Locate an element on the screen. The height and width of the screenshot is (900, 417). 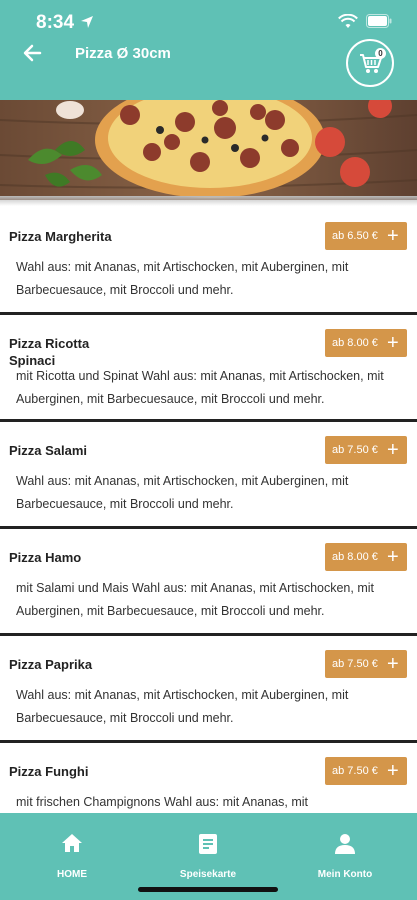
item-name: Pizza Paprika is located at coordinates (51, 664).